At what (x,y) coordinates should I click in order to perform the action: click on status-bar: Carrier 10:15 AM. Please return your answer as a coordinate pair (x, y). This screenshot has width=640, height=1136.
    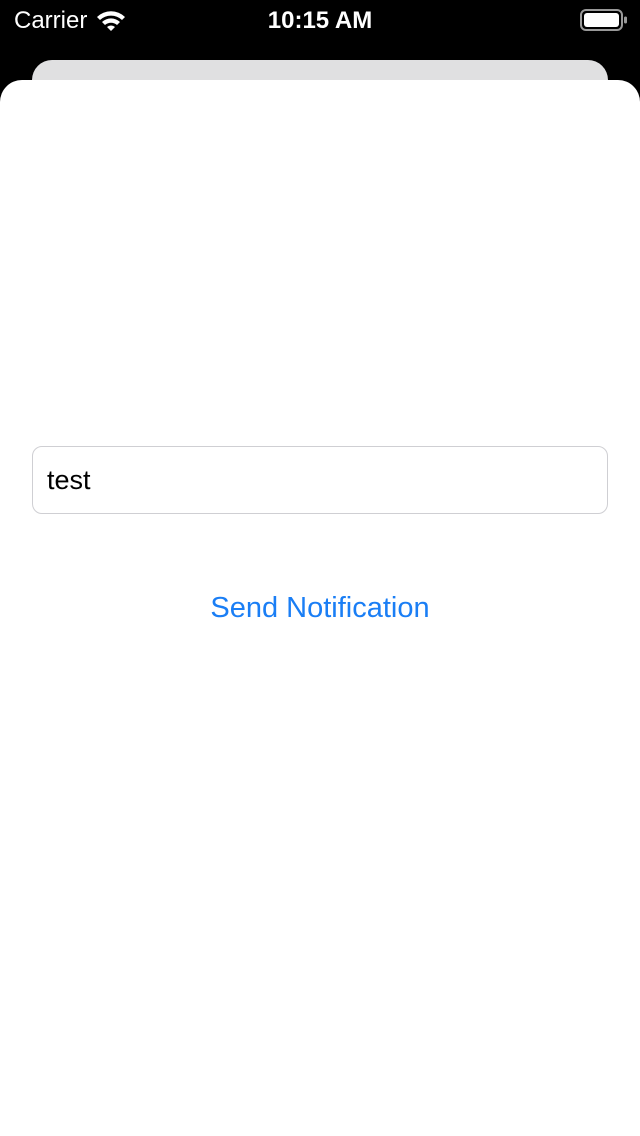
    Looking at the image, I should click on (320, 20).